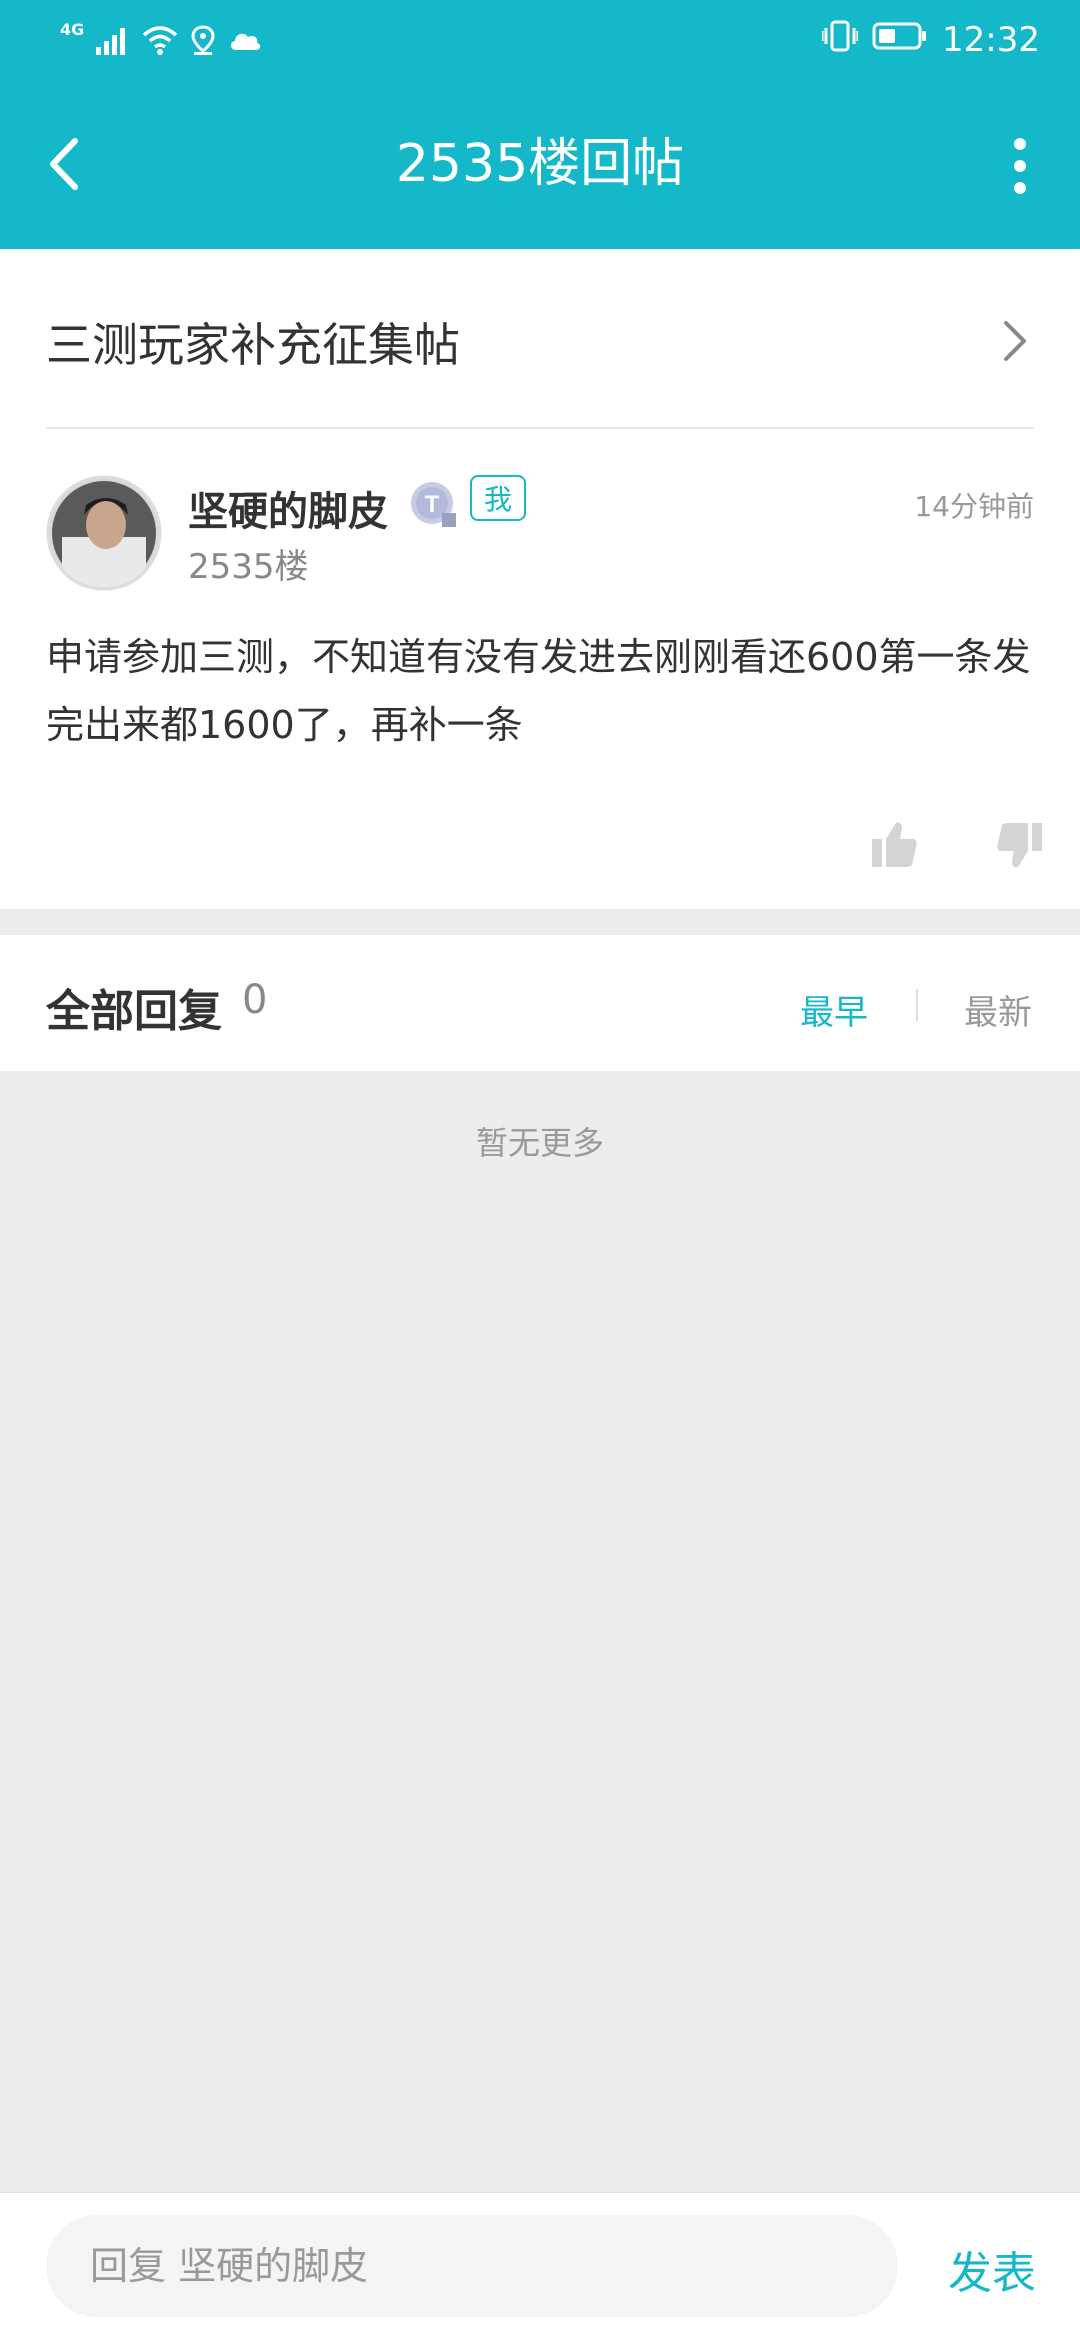  I want to click on thumbs-down-icon, so click(1019, 845).